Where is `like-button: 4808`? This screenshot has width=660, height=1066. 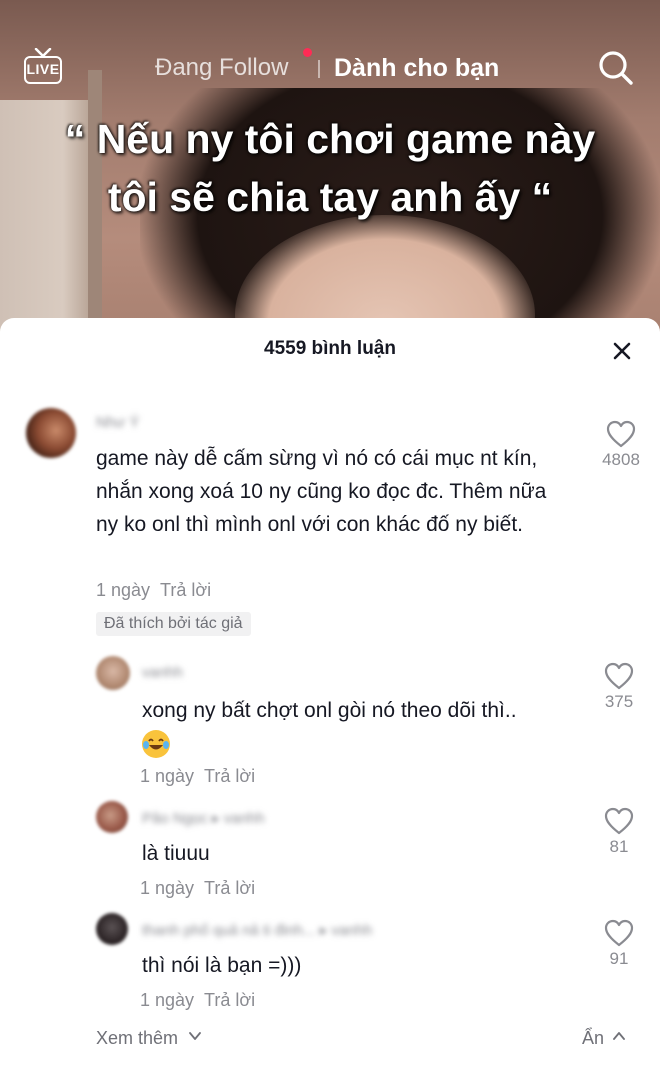 like-button: 4808 is located at coordinates (621, 445).